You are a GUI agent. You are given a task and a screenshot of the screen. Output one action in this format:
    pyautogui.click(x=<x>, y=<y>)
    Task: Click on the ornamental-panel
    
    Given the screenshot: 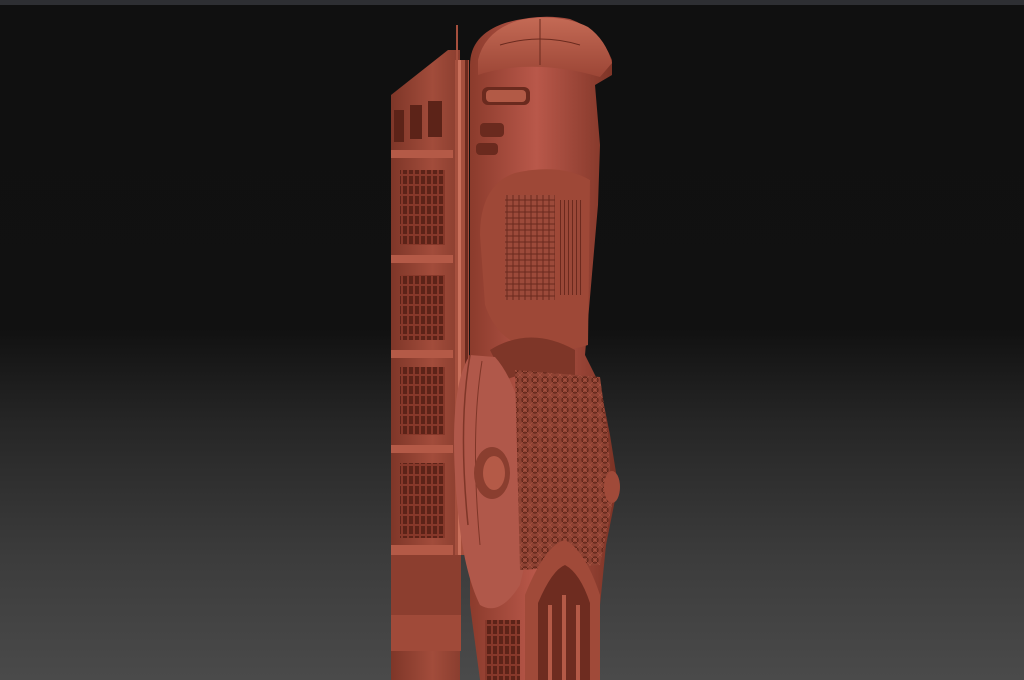 What is the action you would take?
    pyautogui.click(x=567, y=470)
    